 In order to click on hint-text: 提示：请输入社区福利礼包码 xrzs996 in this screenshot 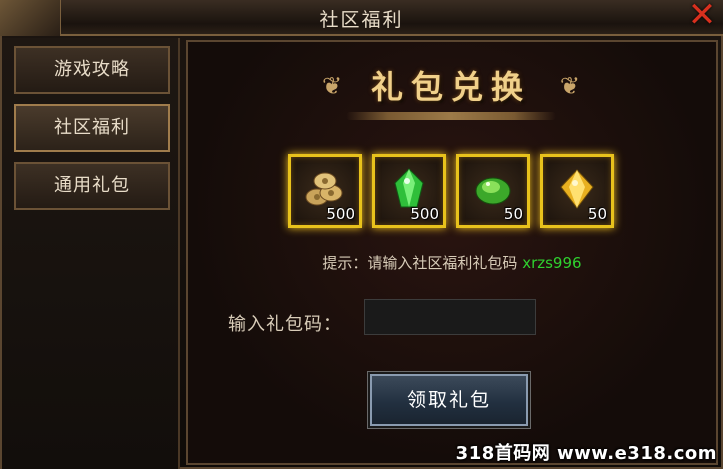, I will do `click(452, 262)`.